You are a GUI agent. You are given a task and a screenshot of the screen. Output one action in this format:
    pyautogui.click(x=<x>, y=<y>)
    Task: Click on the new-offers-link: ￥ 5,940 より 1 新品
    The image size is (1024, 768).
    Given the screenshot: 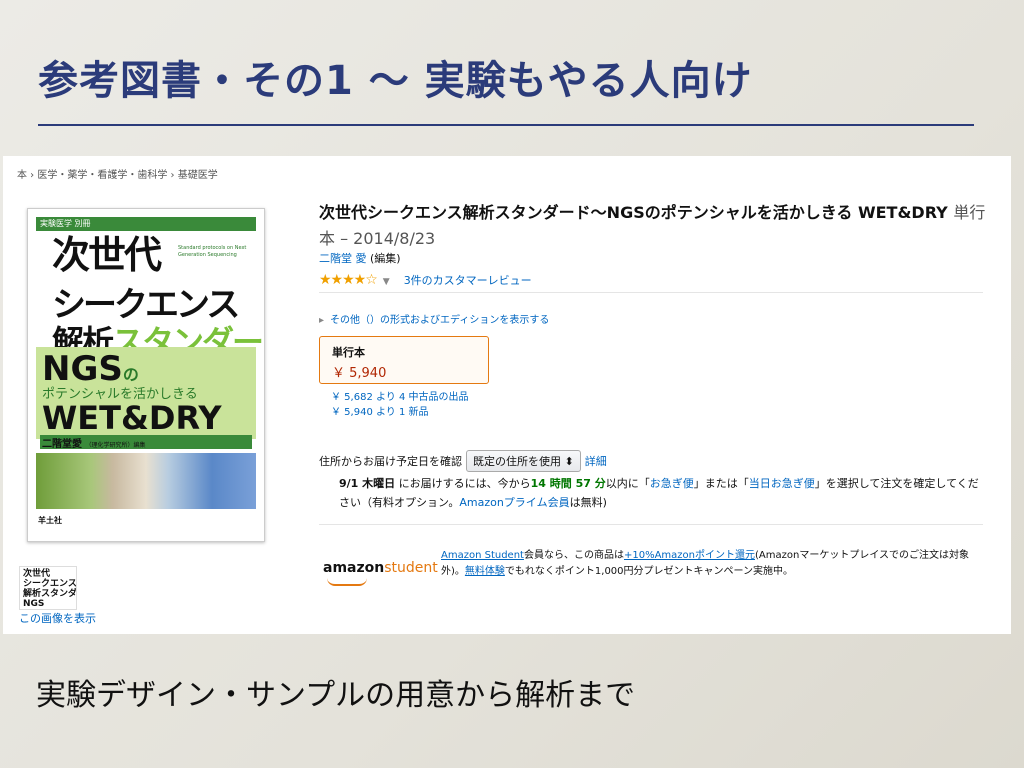 What is the action you would take?
    pyautogui.click(x=400, y=412)
    